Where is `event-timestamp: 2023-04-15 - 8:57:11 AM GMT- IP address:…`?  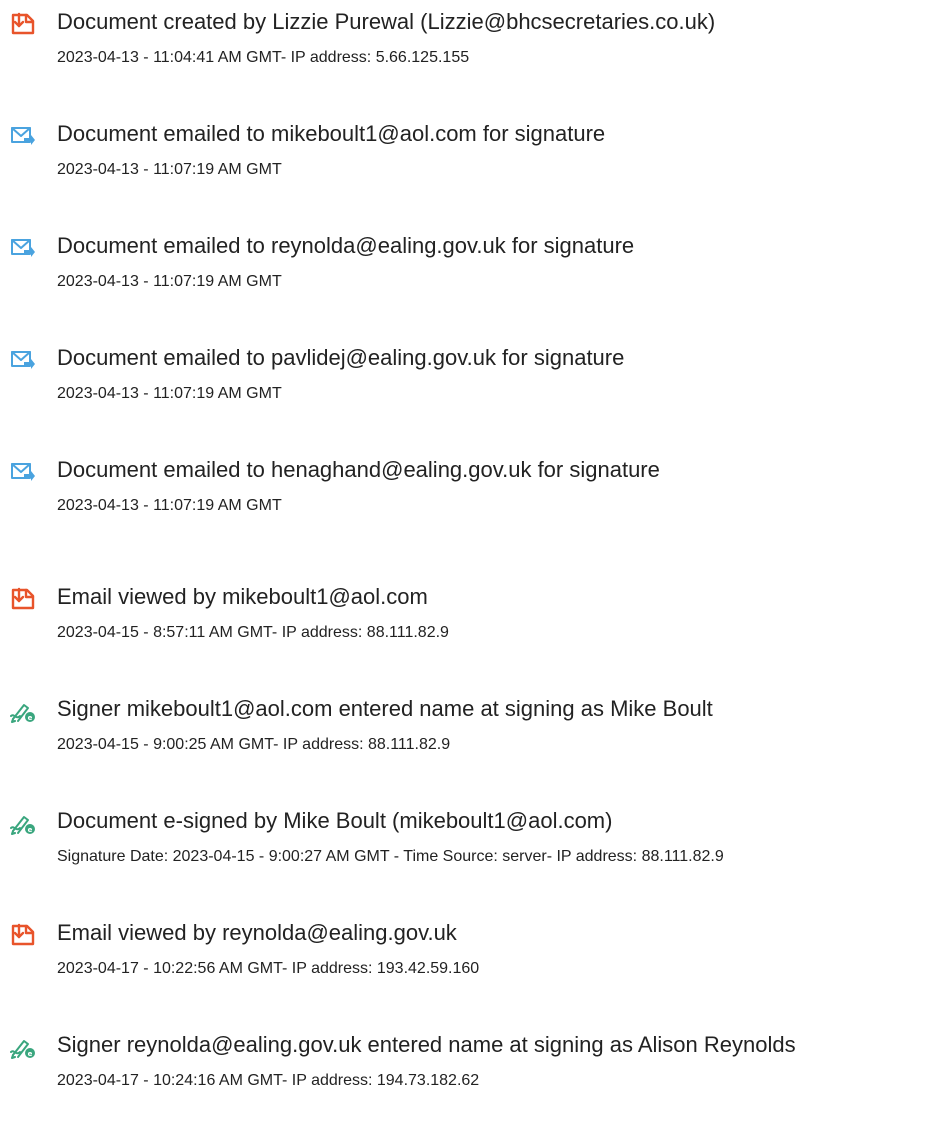 event-timestamp: 2023-04-15 - 8:57:11 AM GMT- IP address:… is located at coordinates (253, 632).